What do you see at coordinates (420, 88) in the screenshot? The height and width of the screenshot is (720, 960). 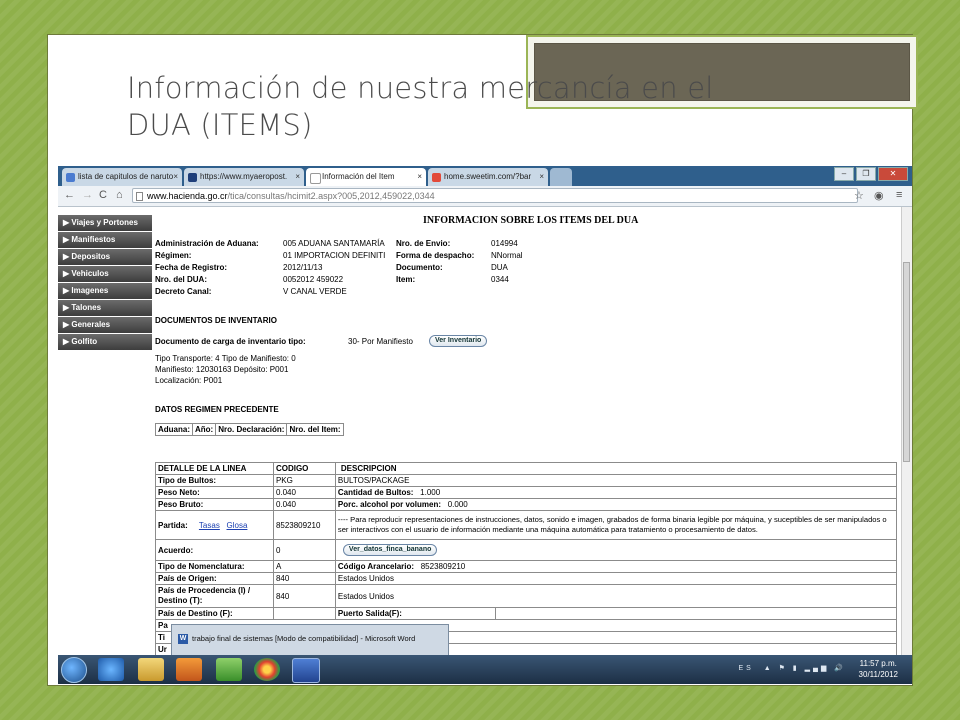 I see `slide-title-line1: Información de nuestra mercancía en el` at bounding box center [420, 88].